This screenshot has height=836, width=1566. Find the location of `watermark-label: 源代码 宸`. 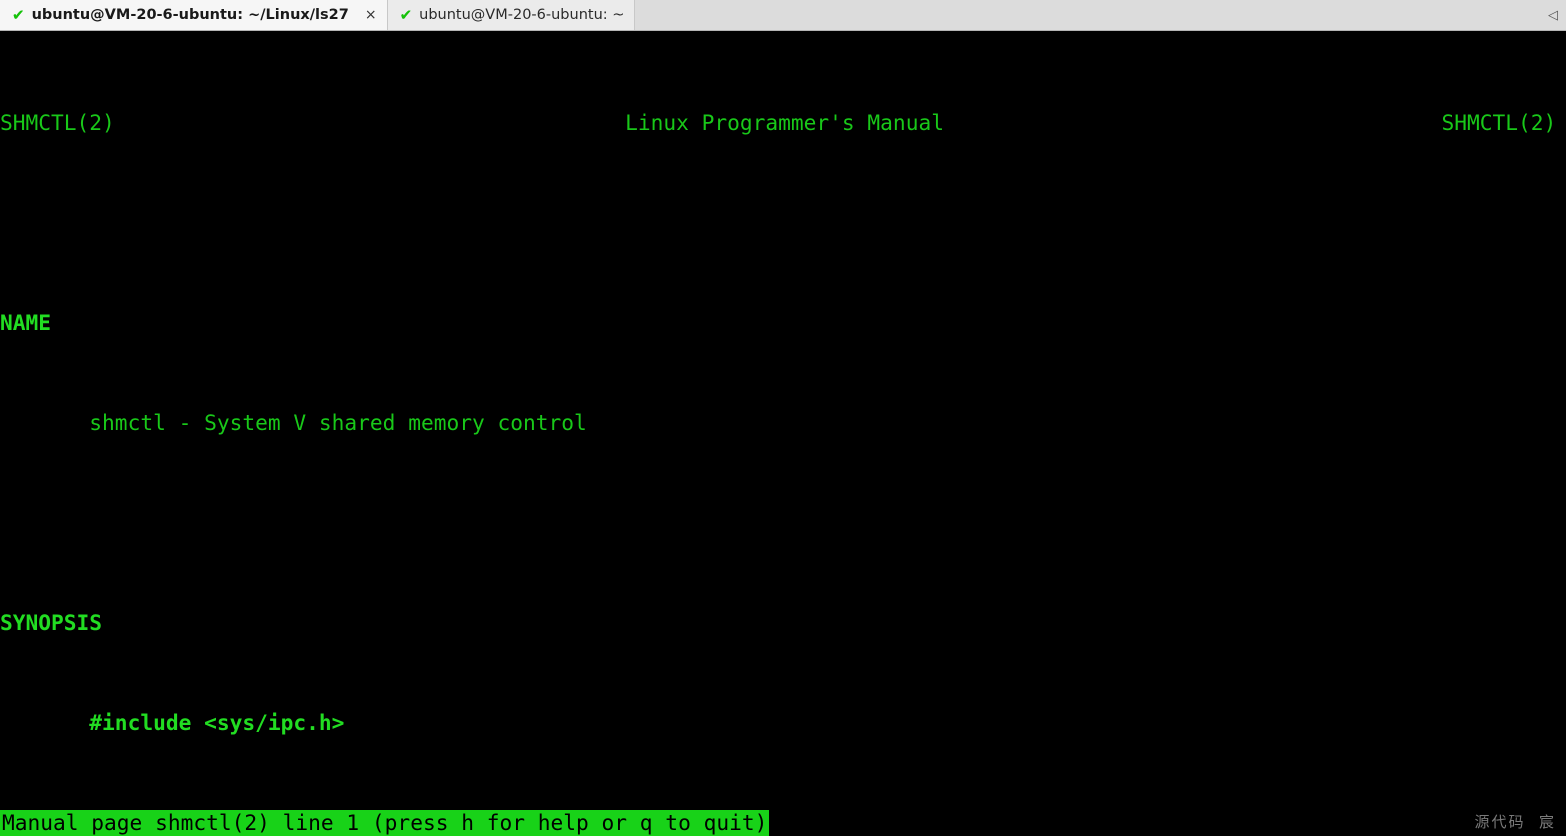

watermark-label: 源代码 宸 is located at coordinates (1515, 822).